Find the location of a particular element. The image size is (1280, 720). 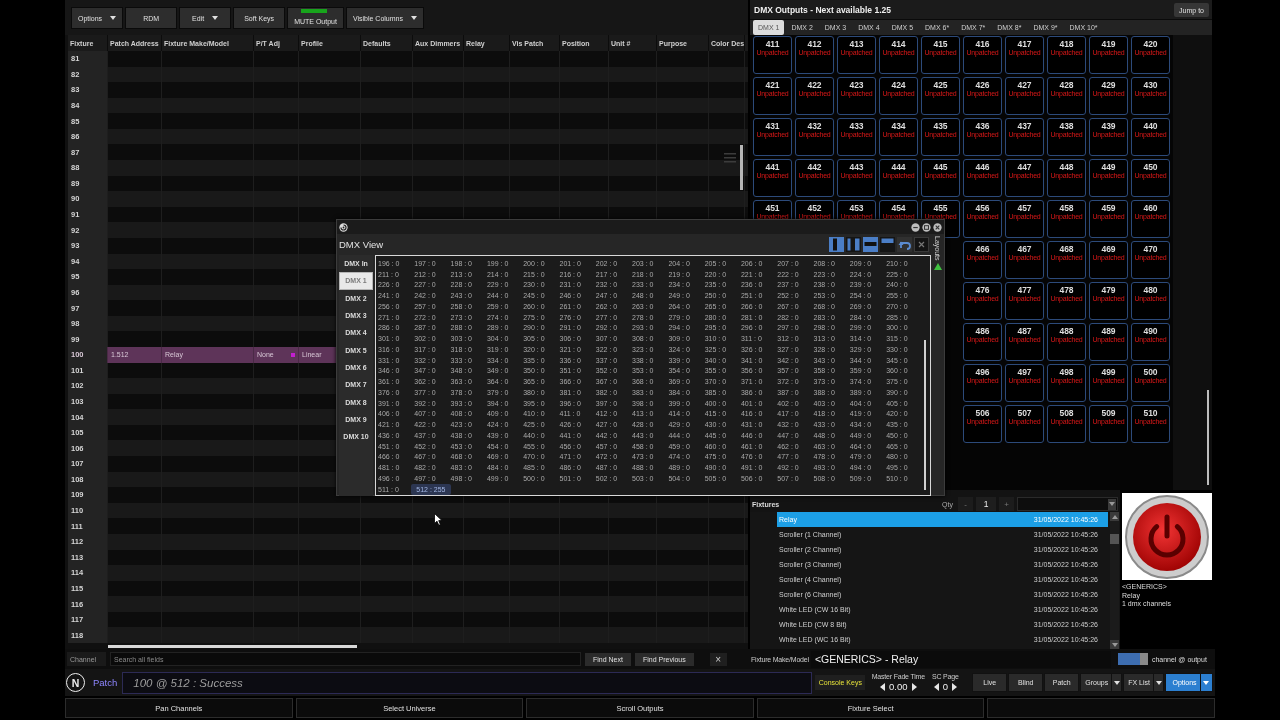

channel-number: 456 is located at coordinates (982, 208).